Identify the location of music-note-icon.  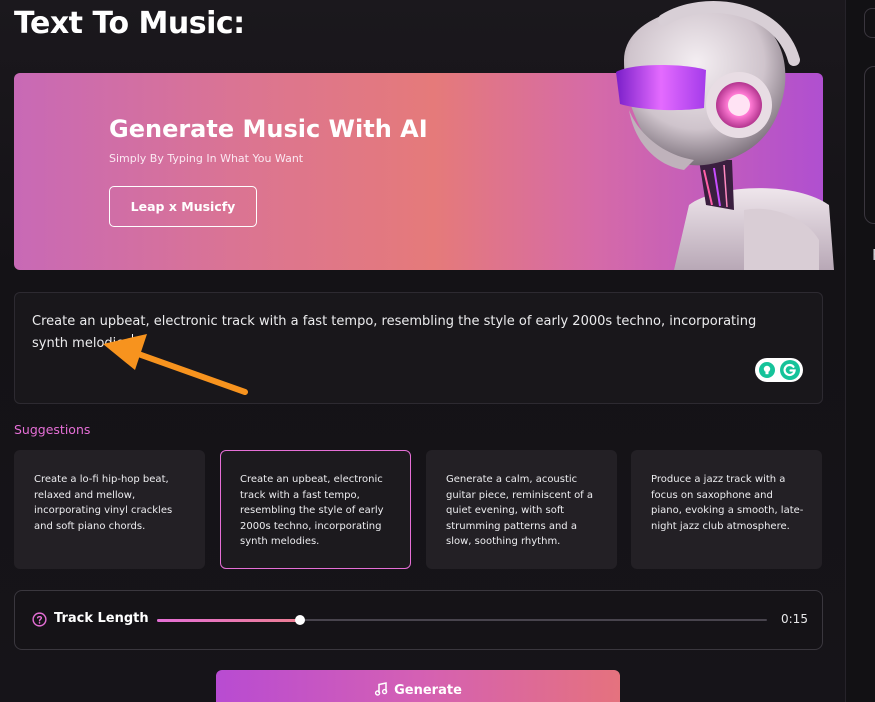
(381, 689).